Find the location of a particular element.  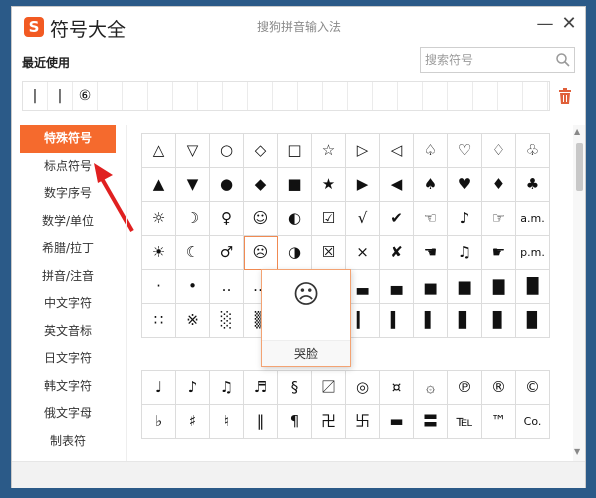

sidebar-item-9: 韩文字符 is located at coordinates (68, 387).